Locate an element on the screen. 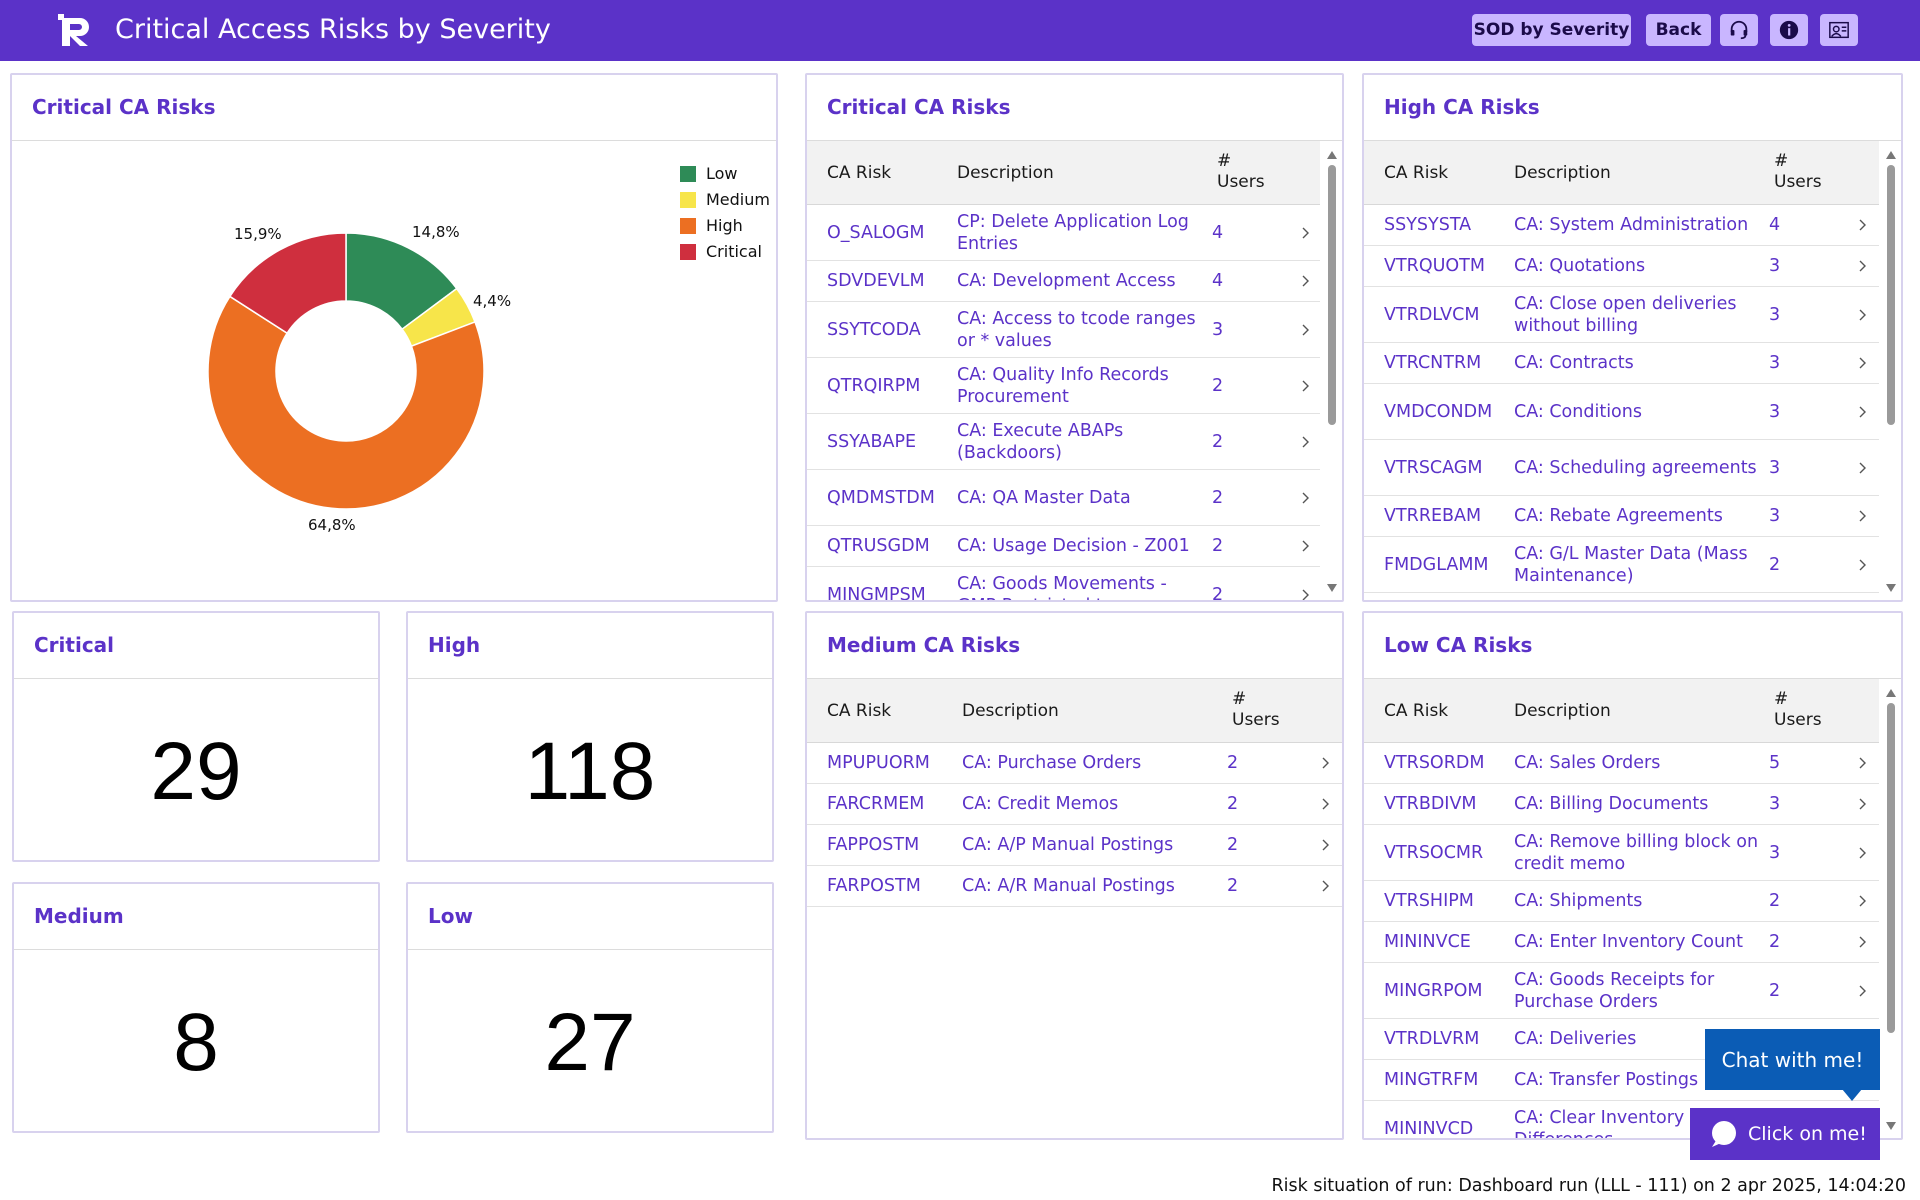  ca-risk-description: CA: Billing Documents is located at coordinates (1636, 804).